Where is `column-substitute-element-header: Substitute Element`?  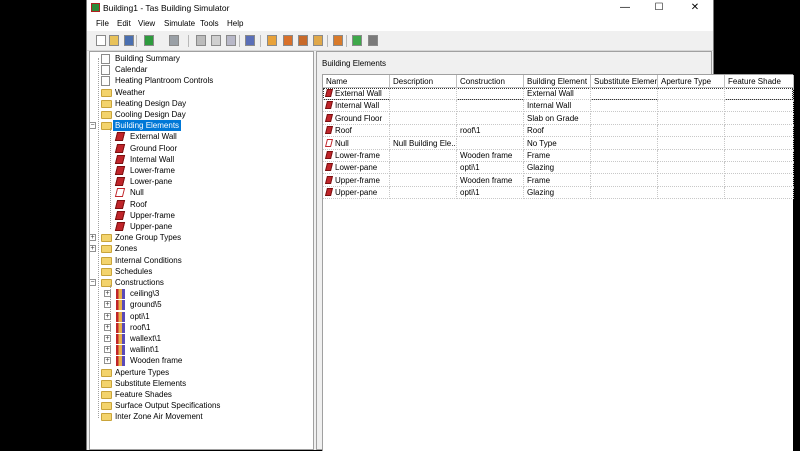
column-substitute-element-header: Substitute Element is located at coordinates (624, 81).